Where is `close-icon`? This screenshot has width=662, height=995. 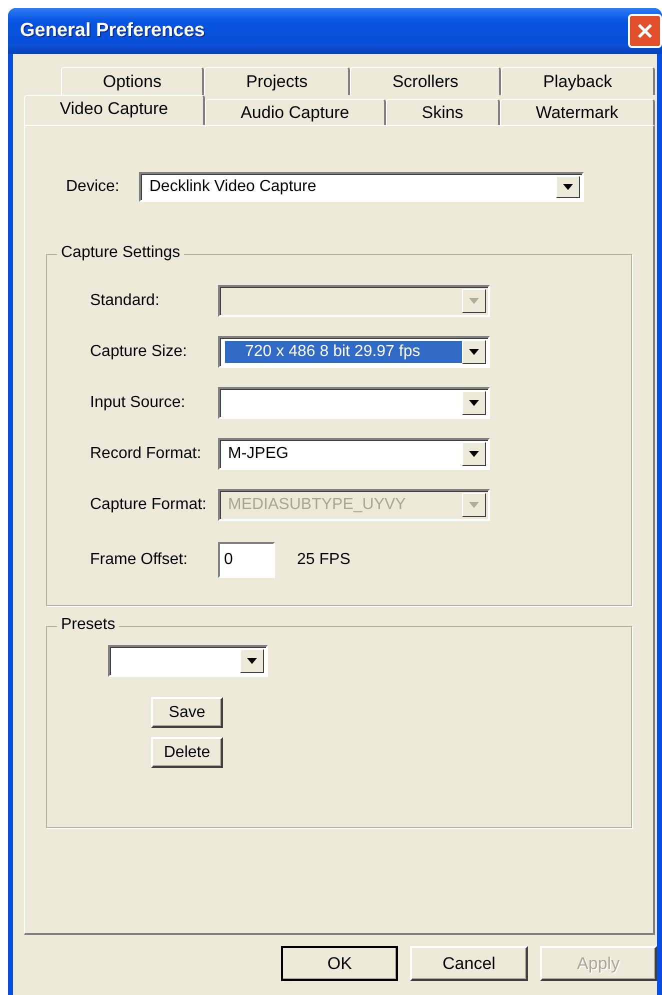 close-icon is located at coordinates (645, 31).